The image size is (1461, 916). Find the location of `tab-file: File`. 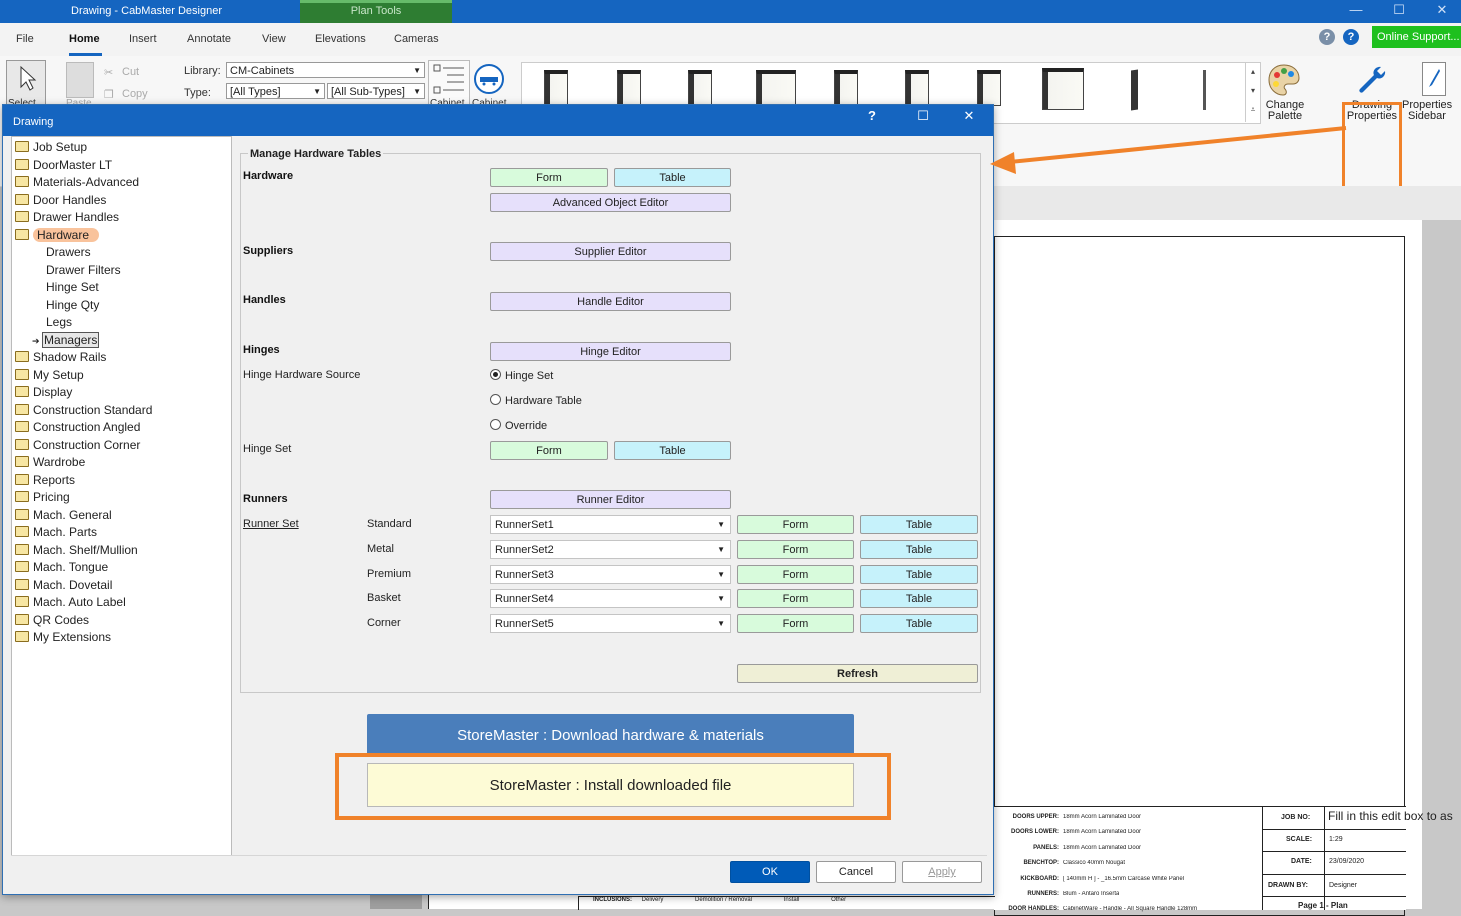

tab-file: File is located at coordinates (25, 39).